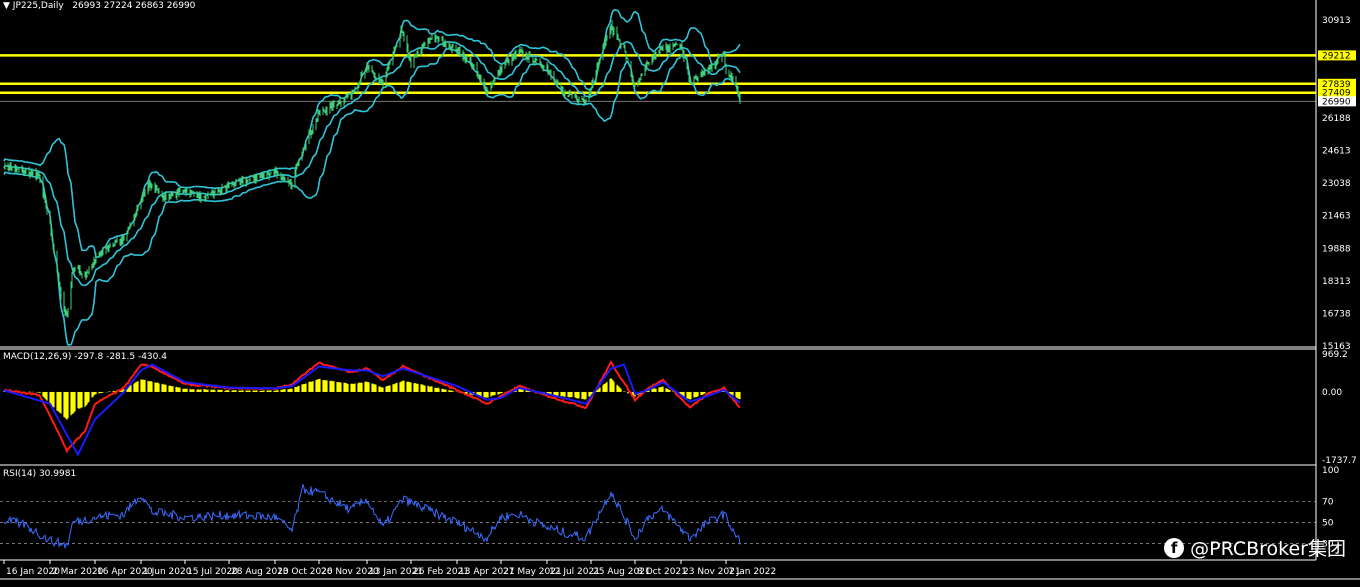 This screenshot has width=1360, height=587. I want to click on time-tick-label: 7 Jan 2022, so click(752, 572).